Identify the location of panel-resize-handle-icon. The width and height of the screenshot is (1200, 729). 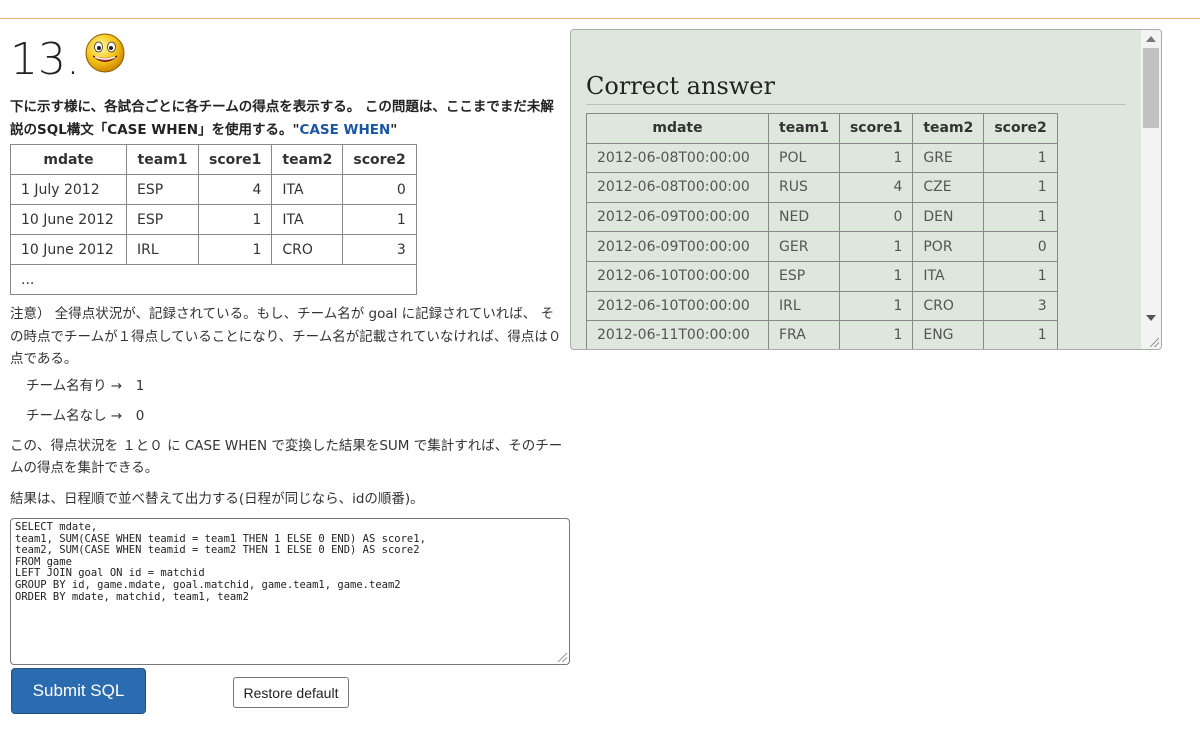
(1154, 342).